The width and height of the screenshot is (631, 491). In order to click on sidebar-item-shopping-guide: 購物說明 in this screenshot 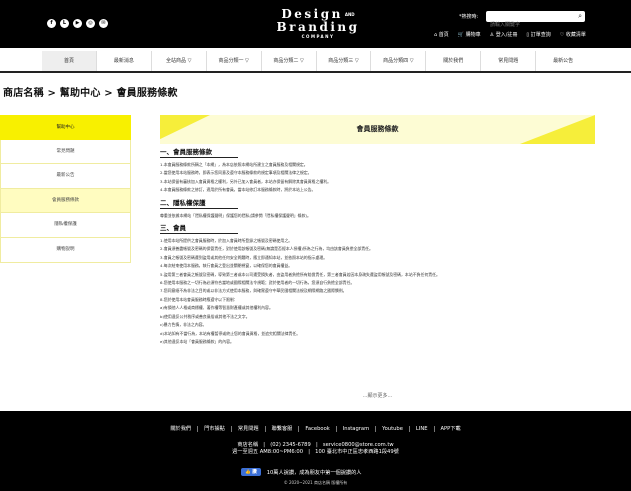, I will do `click(65, 250)`.